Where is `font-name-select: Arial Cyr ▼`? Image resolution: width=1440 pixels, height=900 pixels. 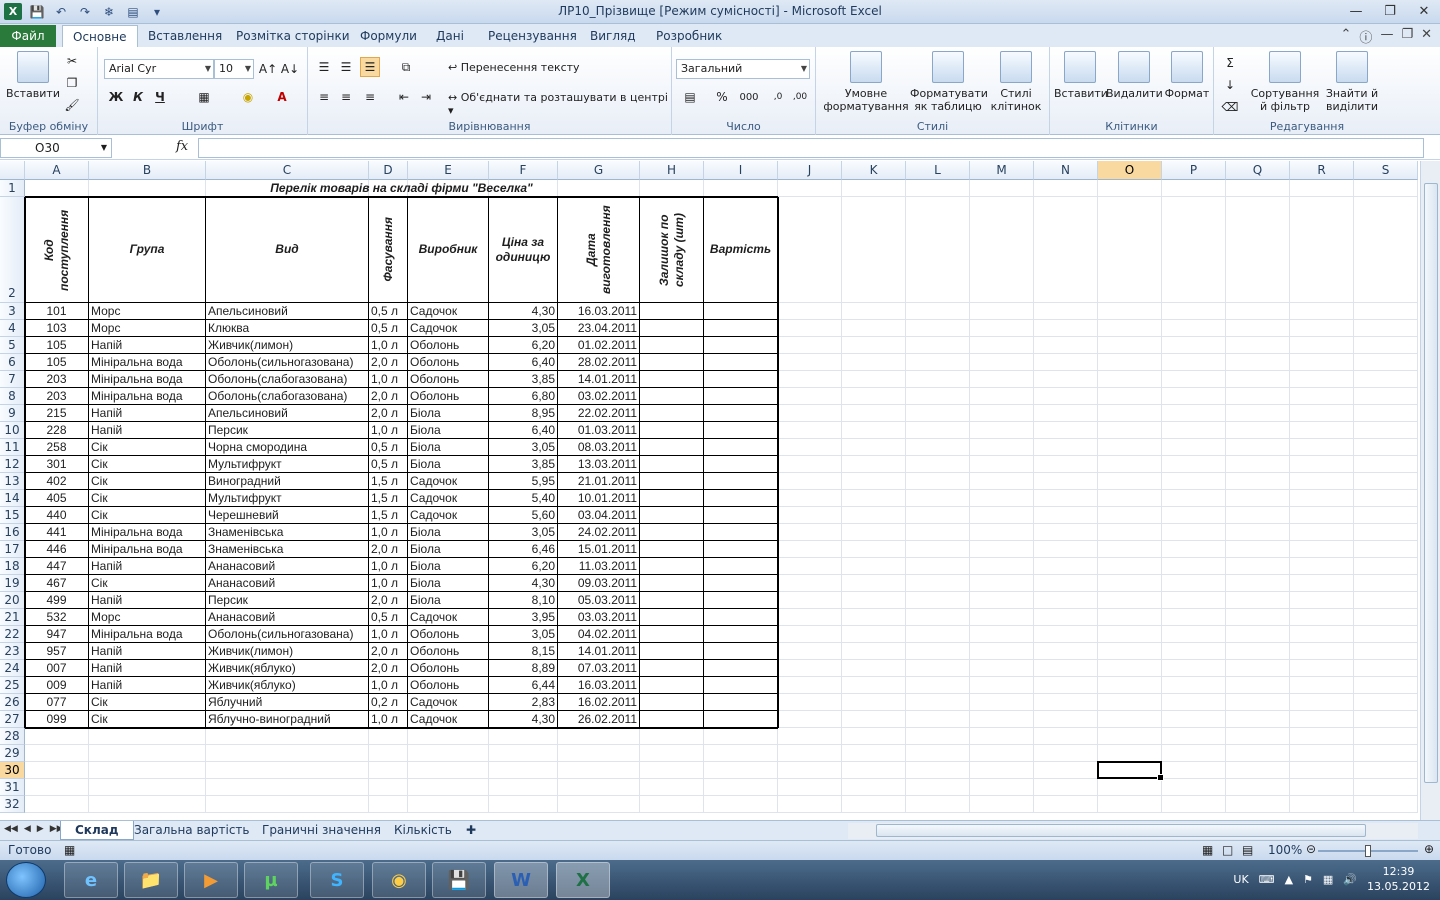
font-name-select: Arial Cyr ▼ is located at coordinates (159, 69).